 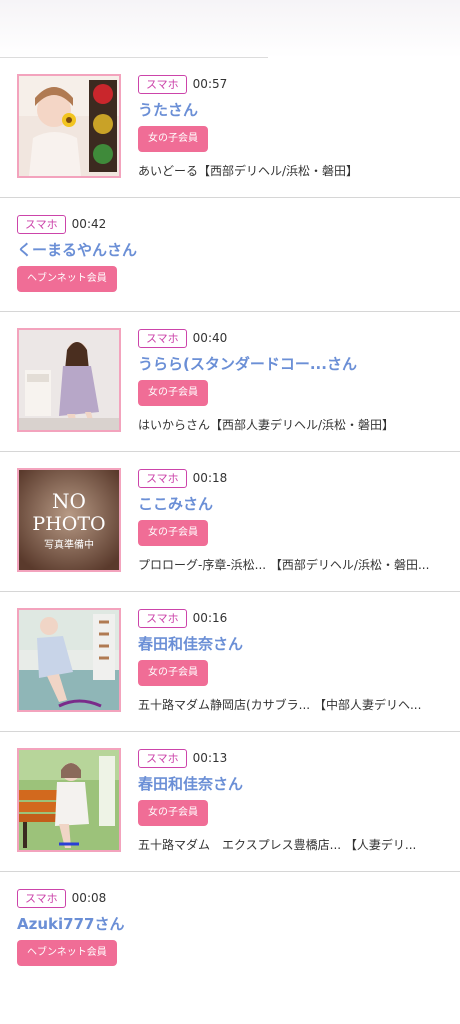 I want to click on meta-row: スマホ 00:13, so click(x=290, y=758).